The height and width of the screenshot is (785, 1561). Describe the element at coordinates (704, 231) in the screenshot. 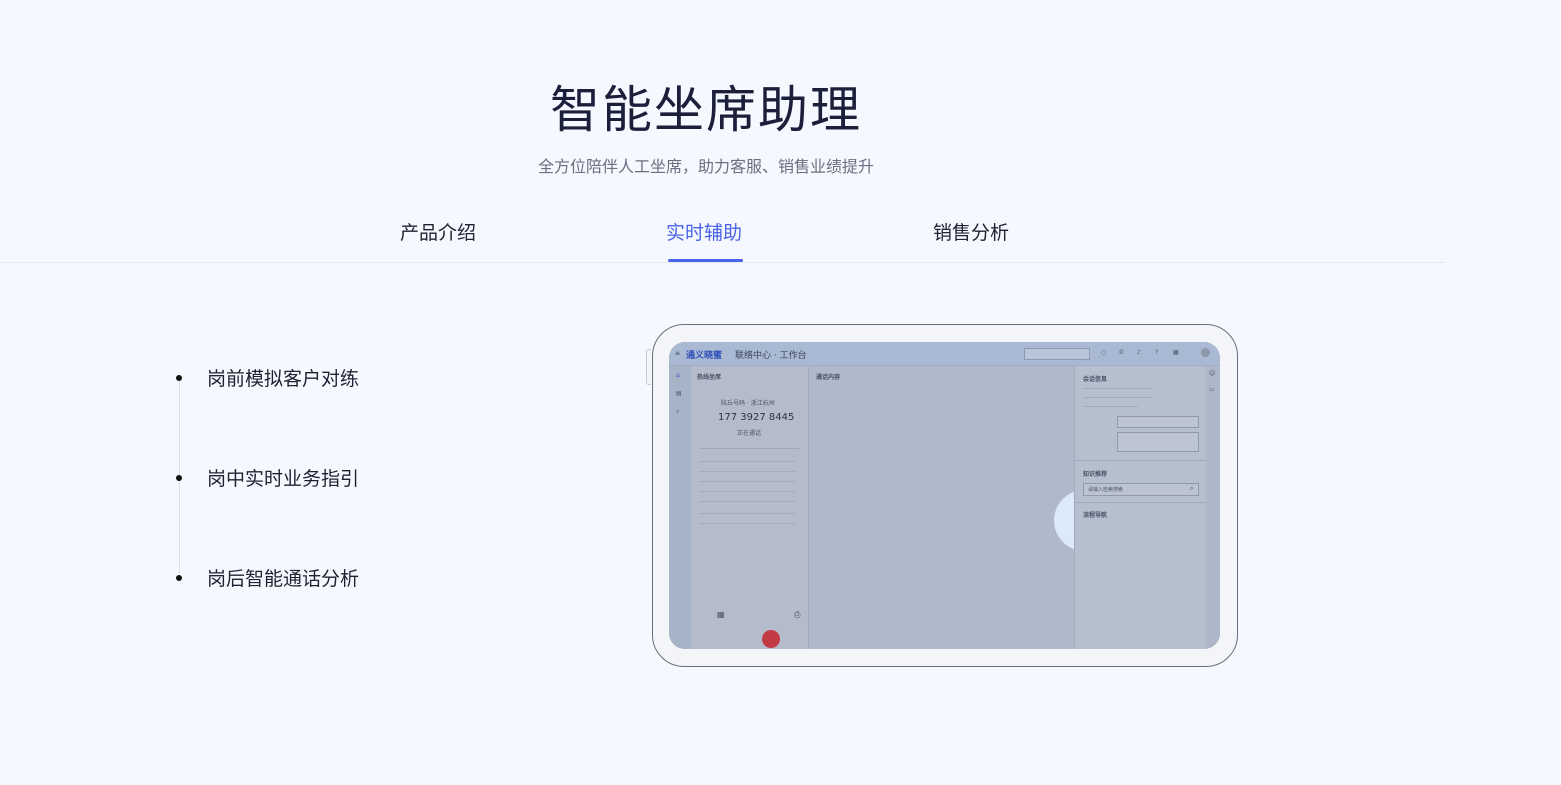

I see `tab-realtime-assist: 实时辅助` at that location.